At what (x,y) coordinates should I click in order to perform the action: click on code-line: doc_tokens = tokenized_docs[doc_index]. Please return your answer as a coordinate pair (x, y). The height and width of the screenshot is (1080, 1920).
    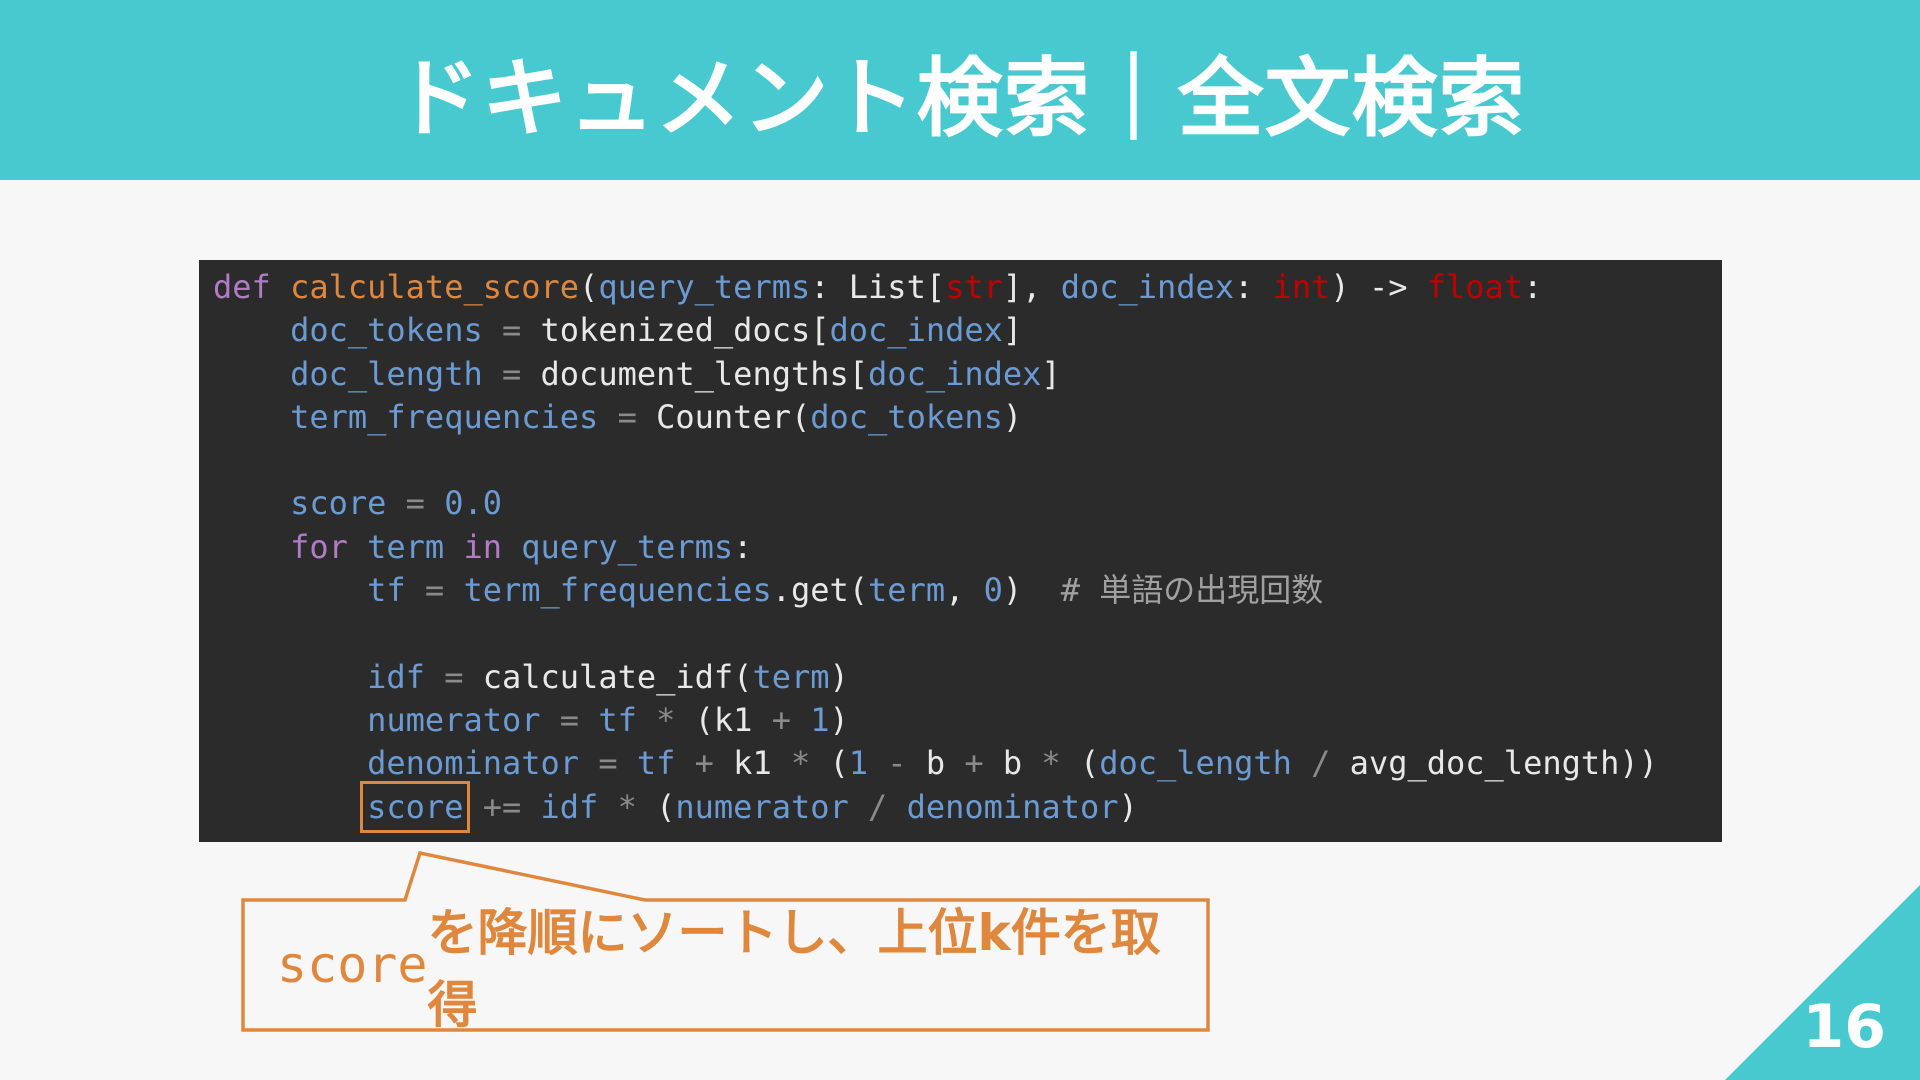
    Looking at the image, I should click on (656, 330).